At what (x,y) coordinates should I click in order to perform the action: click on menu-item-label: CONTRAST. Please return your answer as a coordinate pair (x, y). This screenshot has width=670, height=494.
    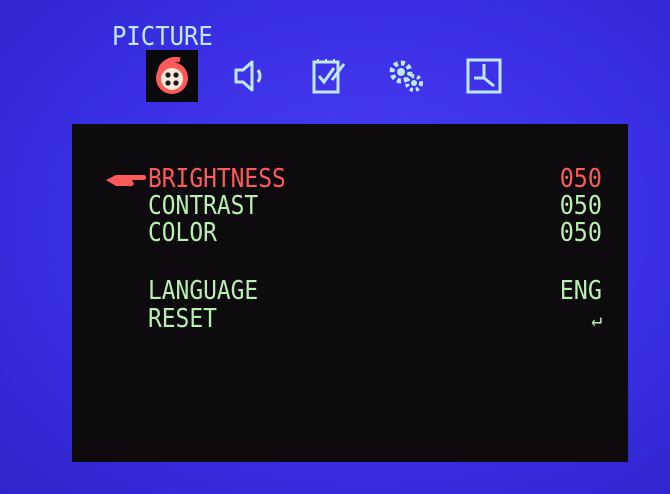
    Looking at the image, I should click on (203, 206).